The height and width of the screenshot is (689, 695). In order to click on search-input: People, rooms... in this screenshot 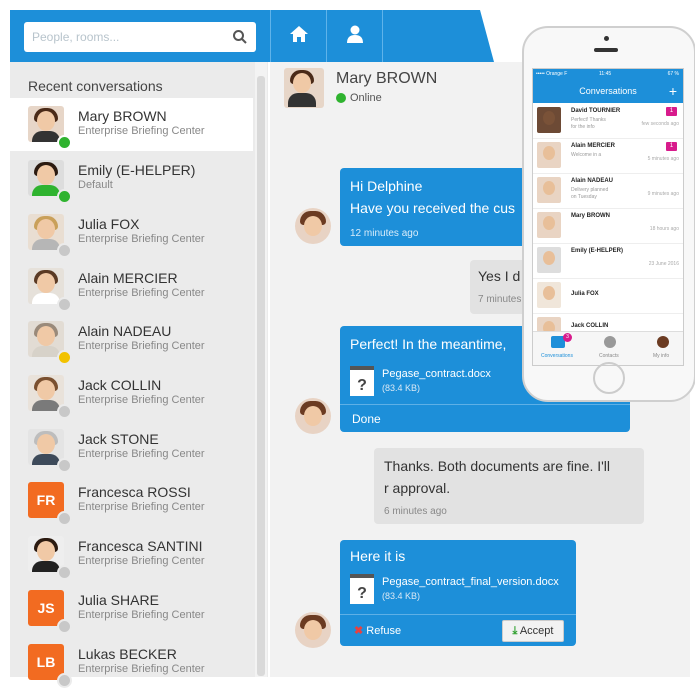, I will do `click(75, 37)`.